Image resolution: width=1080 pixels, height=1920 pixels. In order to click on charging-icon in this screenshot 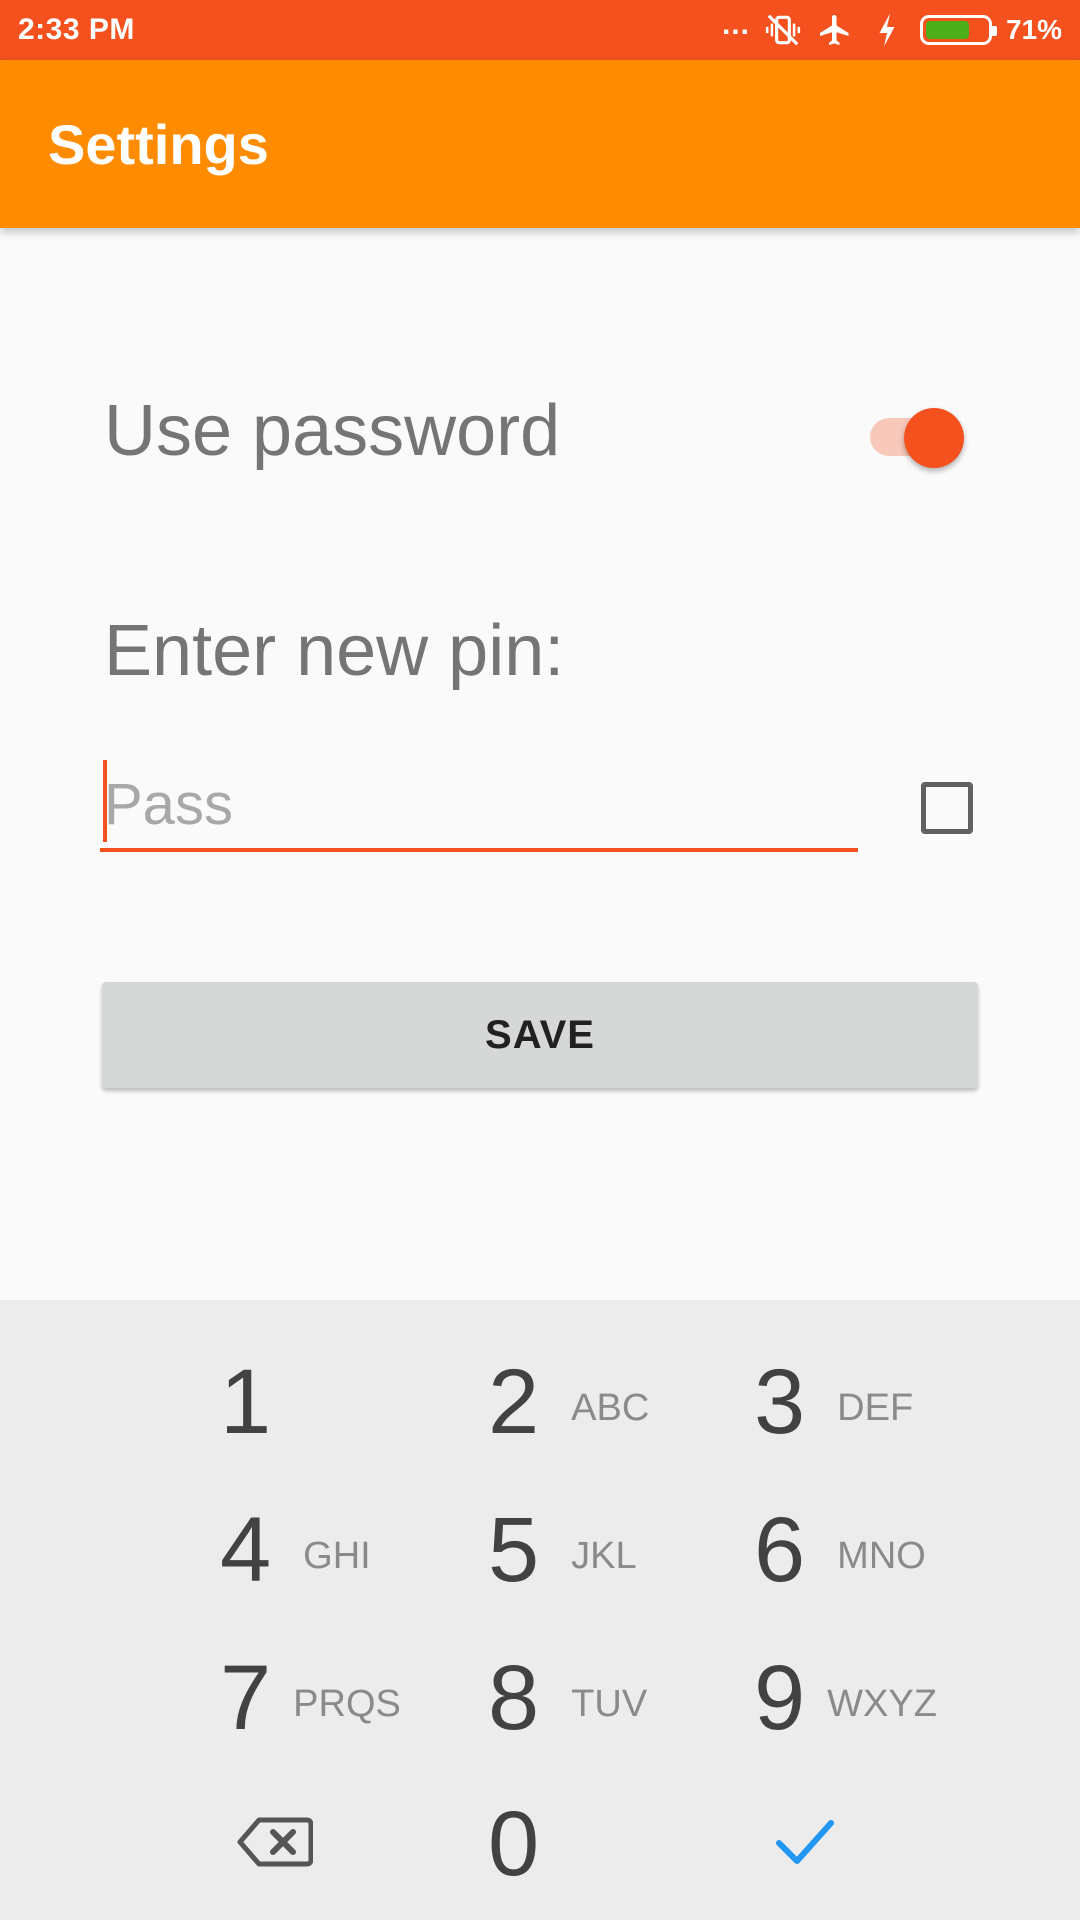, I will do `click(887, 30)`.